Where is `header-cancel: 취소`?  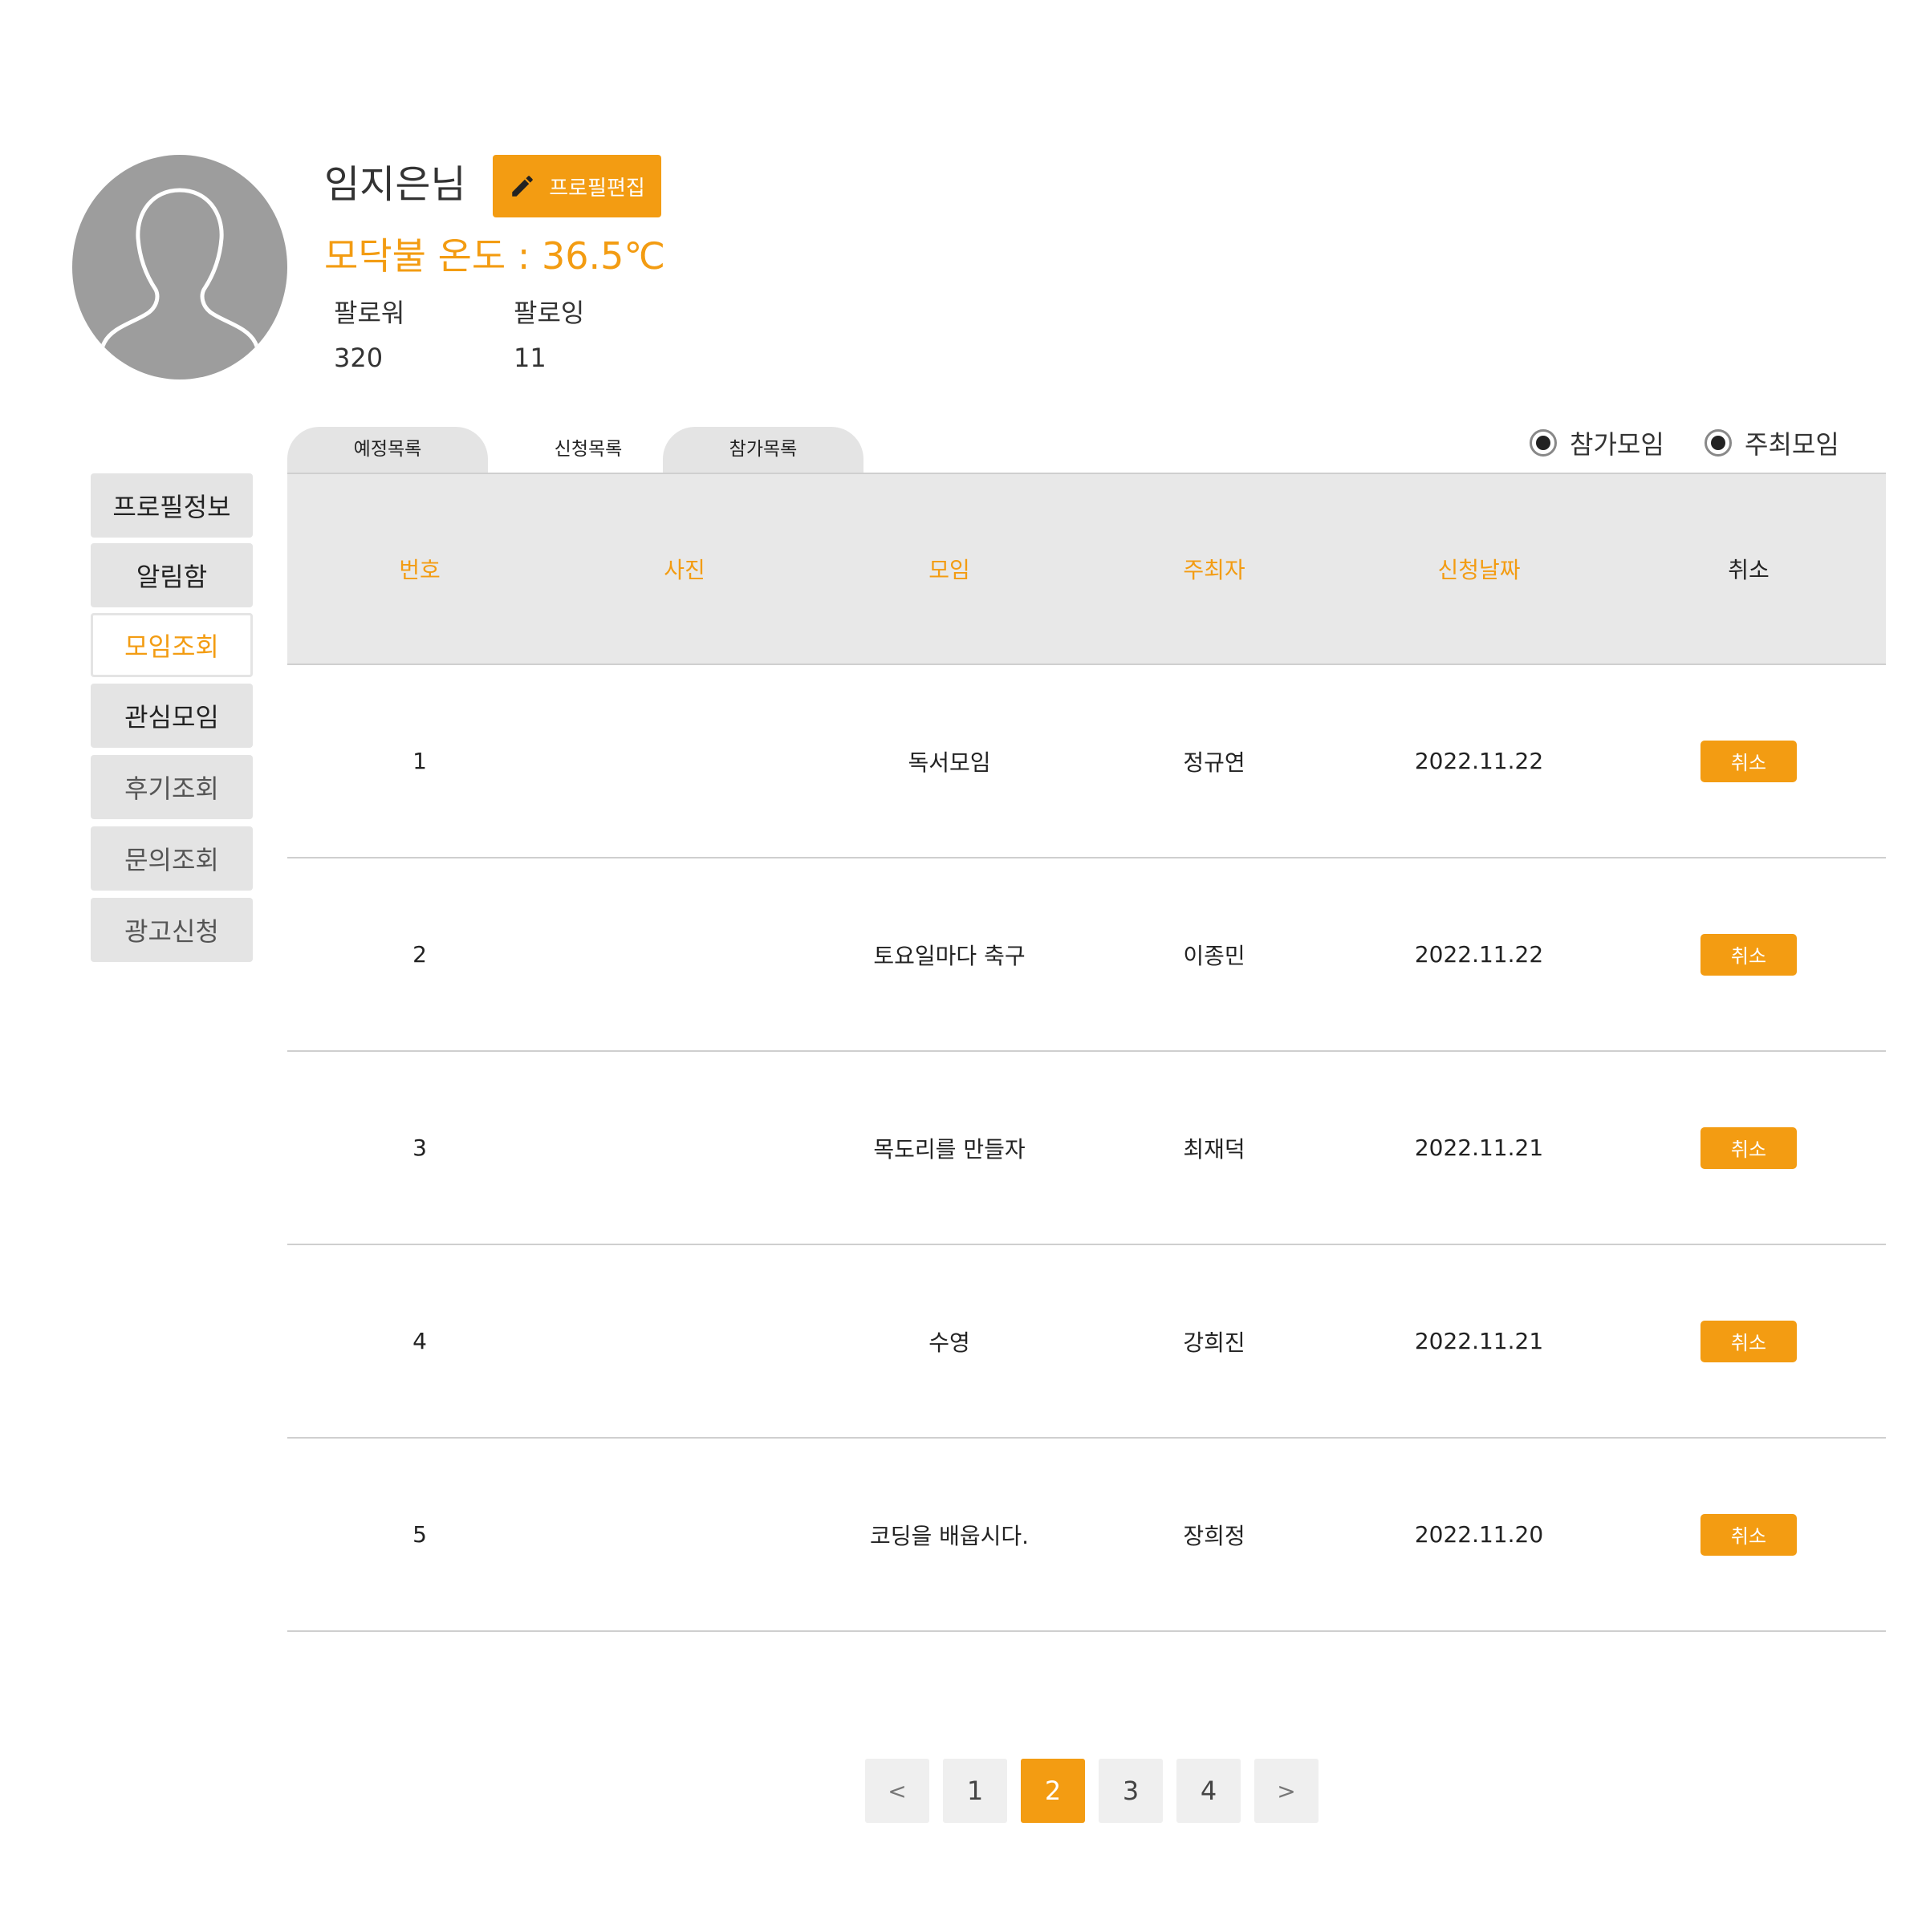 header-cancel: 취소 is located at coordinates (1749, 570).